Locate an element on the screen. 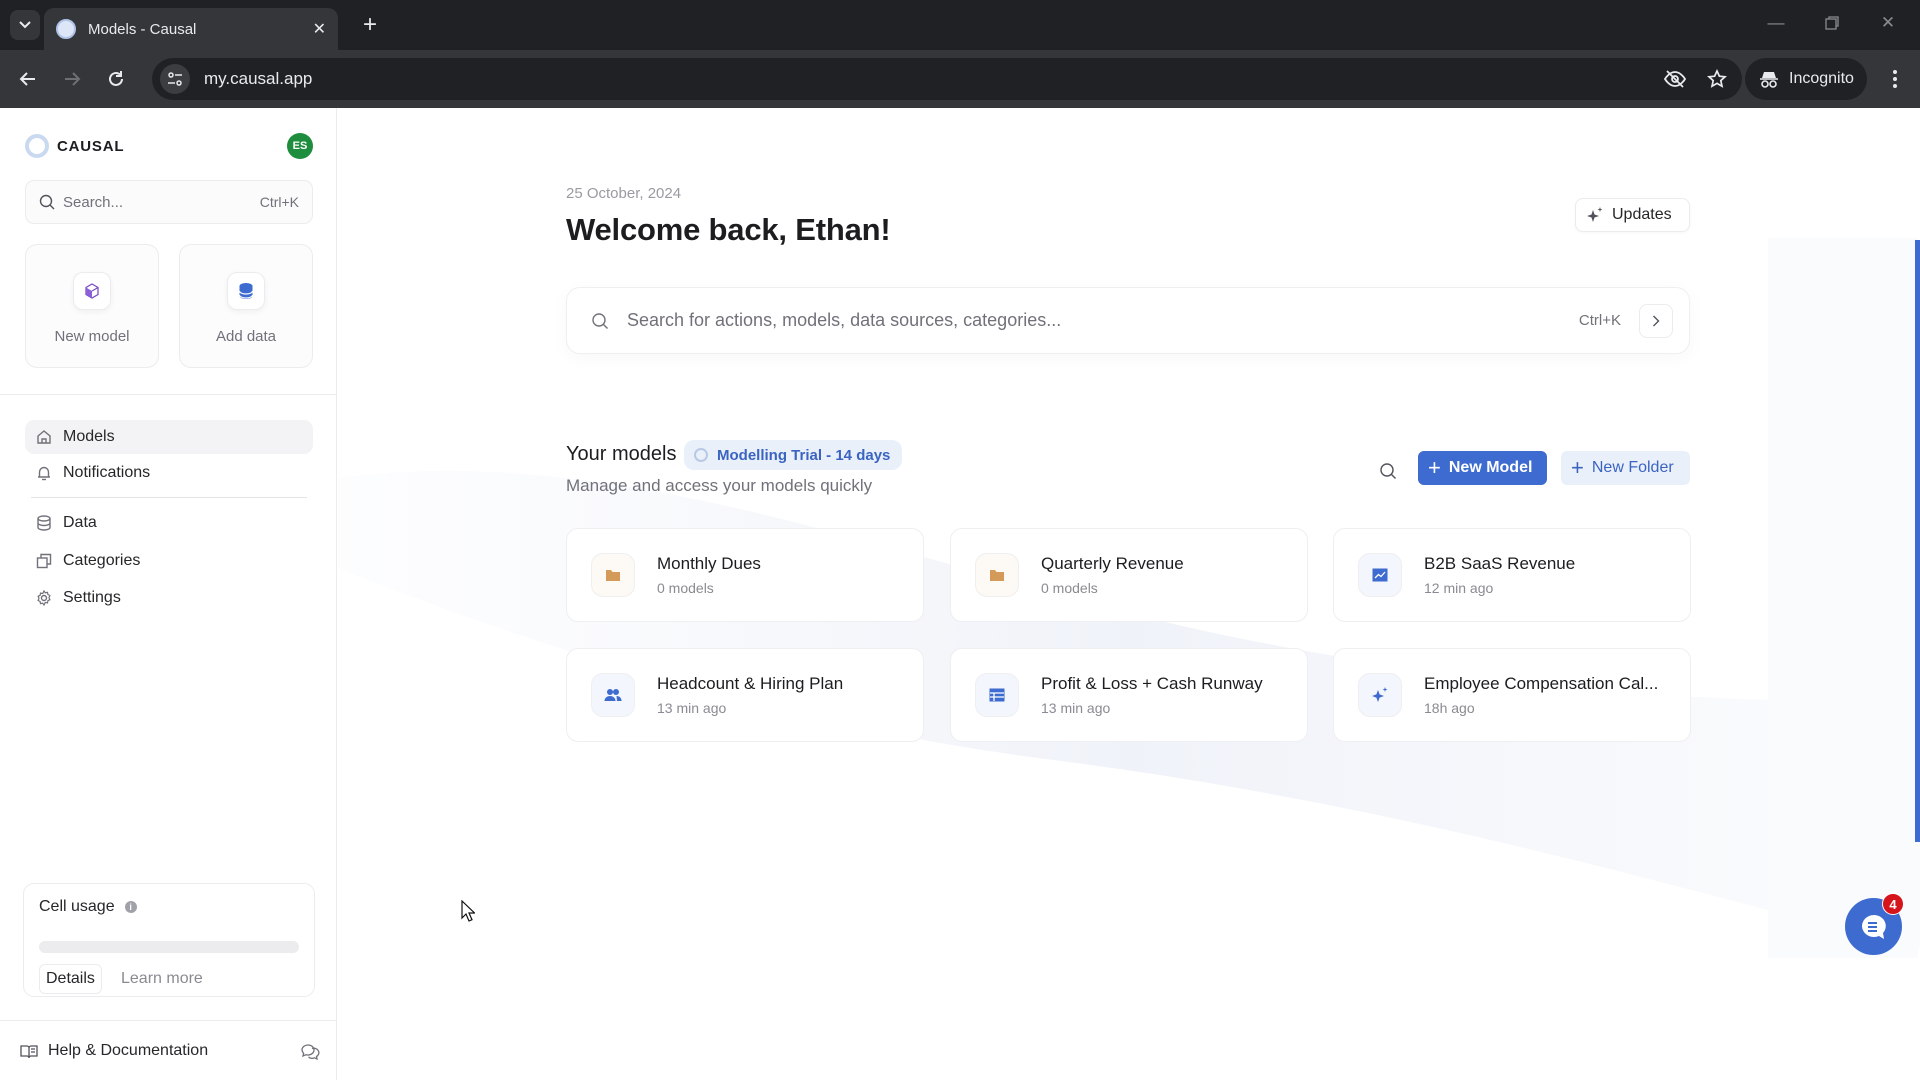  brand-row: CAUSAL ES is located at coordinates (169, 146).